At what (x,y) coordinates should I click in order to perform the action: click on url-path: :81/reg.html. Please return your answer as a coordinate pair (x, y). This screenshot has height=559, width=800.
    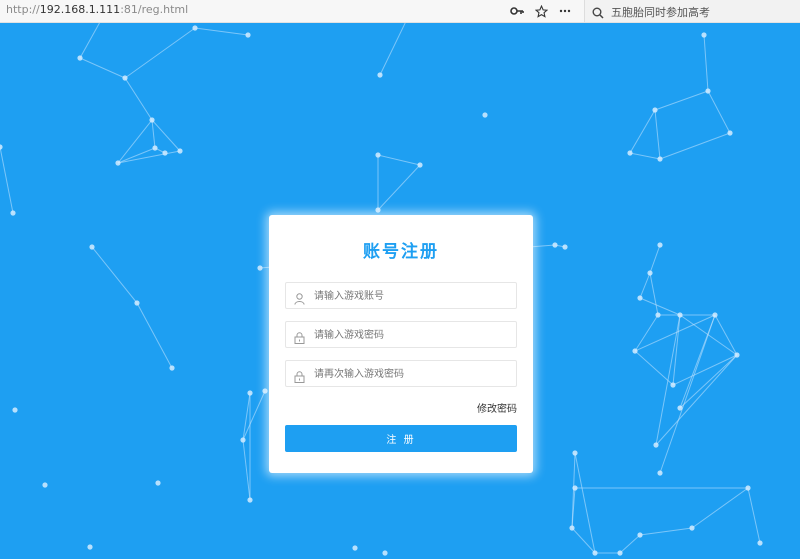
    Looking at the image, I should click on (154, 9).